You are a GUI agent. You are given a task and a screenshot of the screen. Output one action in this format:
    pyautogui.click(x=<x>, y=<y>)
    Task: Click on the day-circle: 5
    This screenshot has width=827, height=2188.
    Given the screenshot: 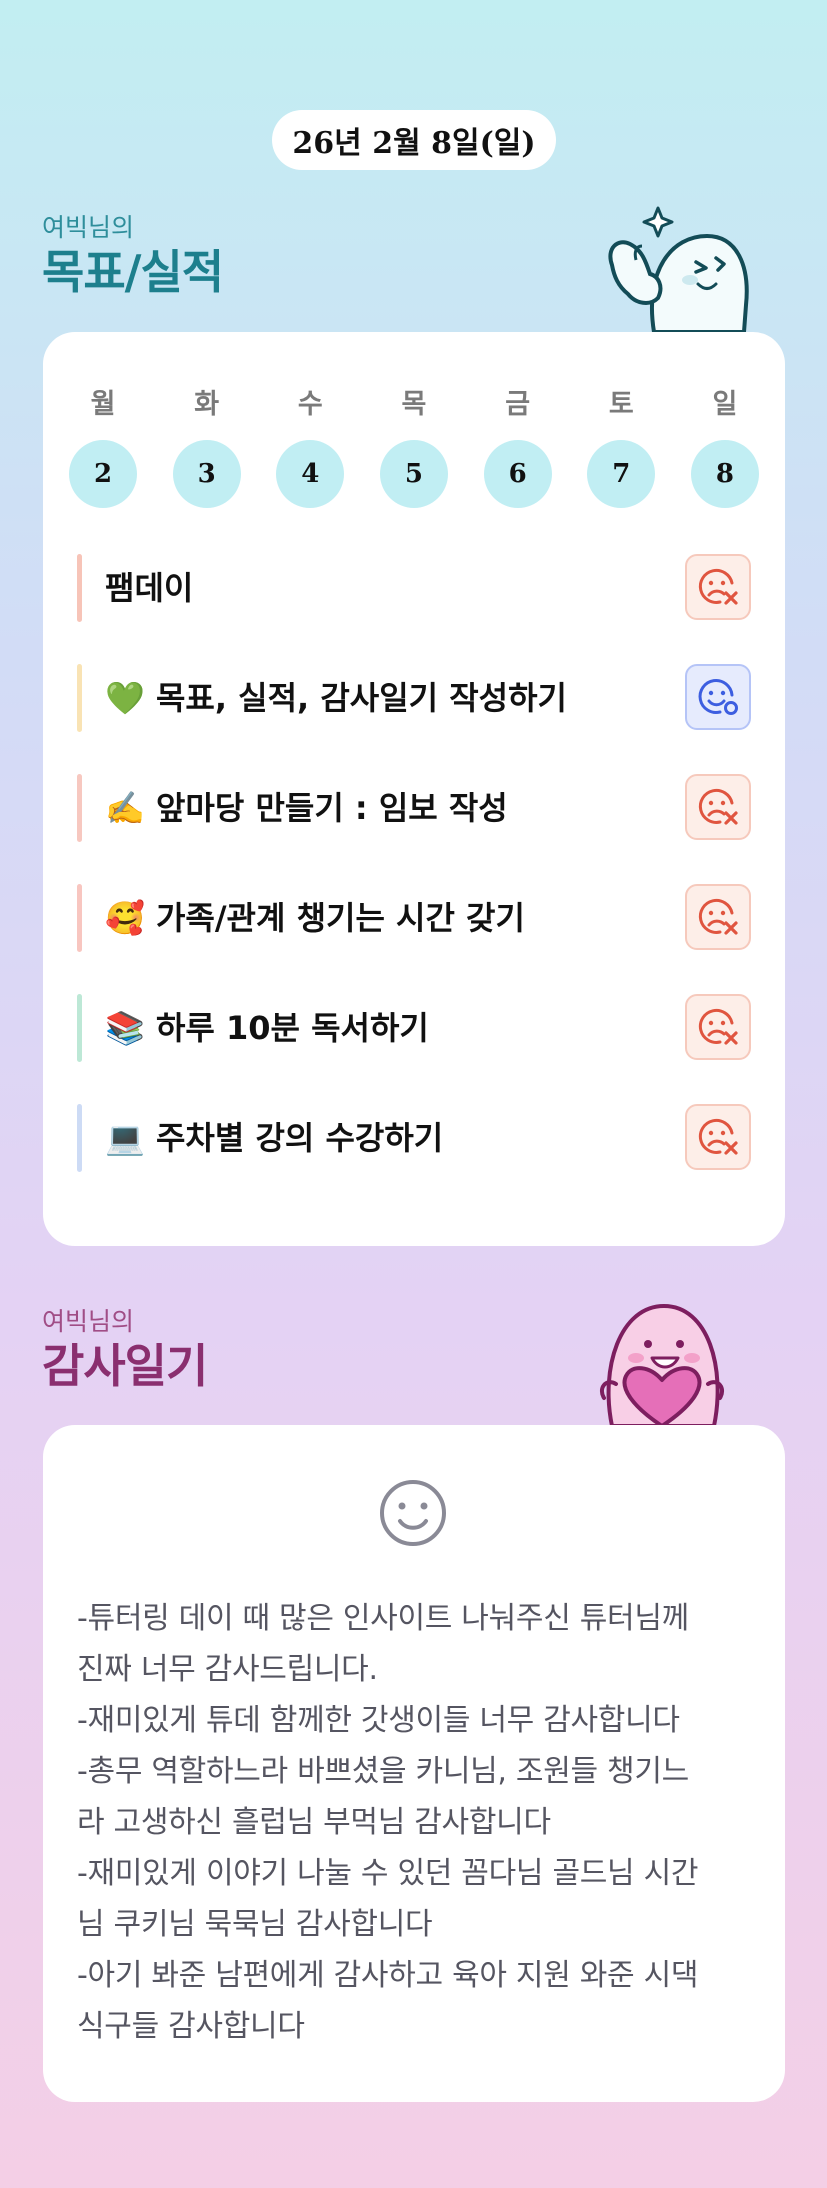 What is the action you would take?
    pyautogui.click(x=413, y=474)
    